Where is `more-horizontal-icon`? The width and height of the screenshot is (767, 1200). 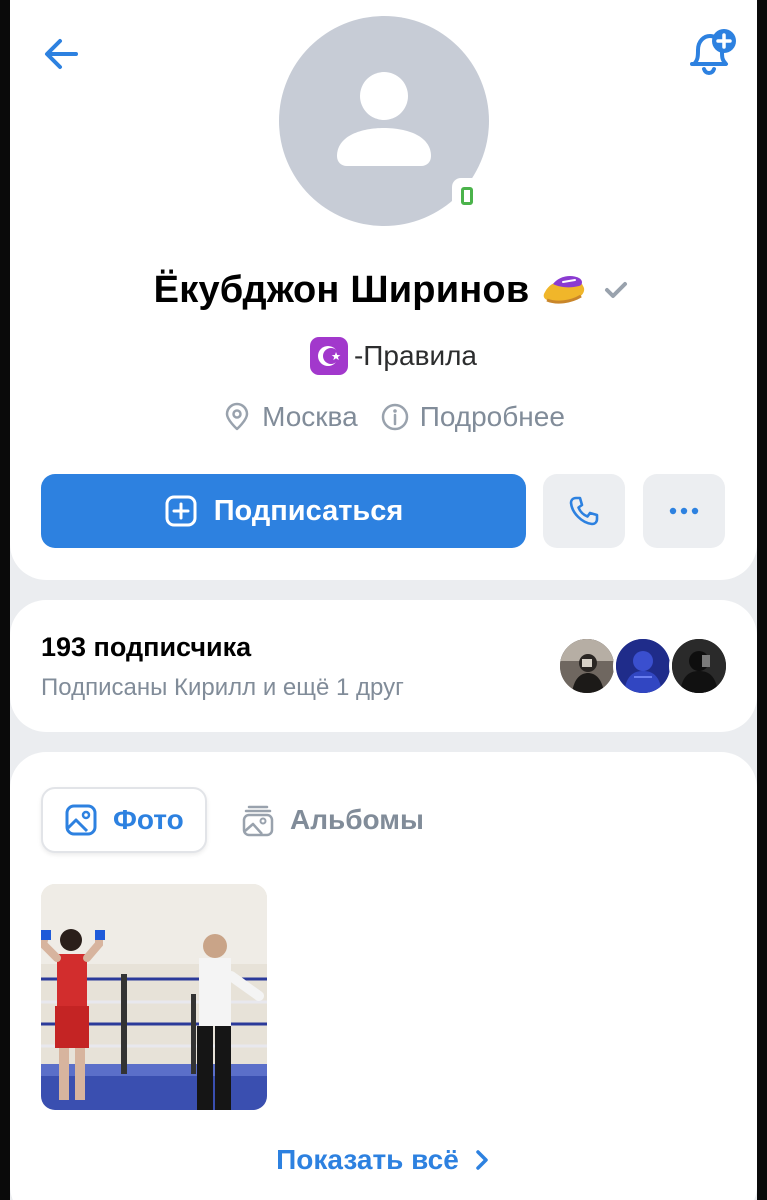 more-horizontal-icon is located at coordinates (684, 511).